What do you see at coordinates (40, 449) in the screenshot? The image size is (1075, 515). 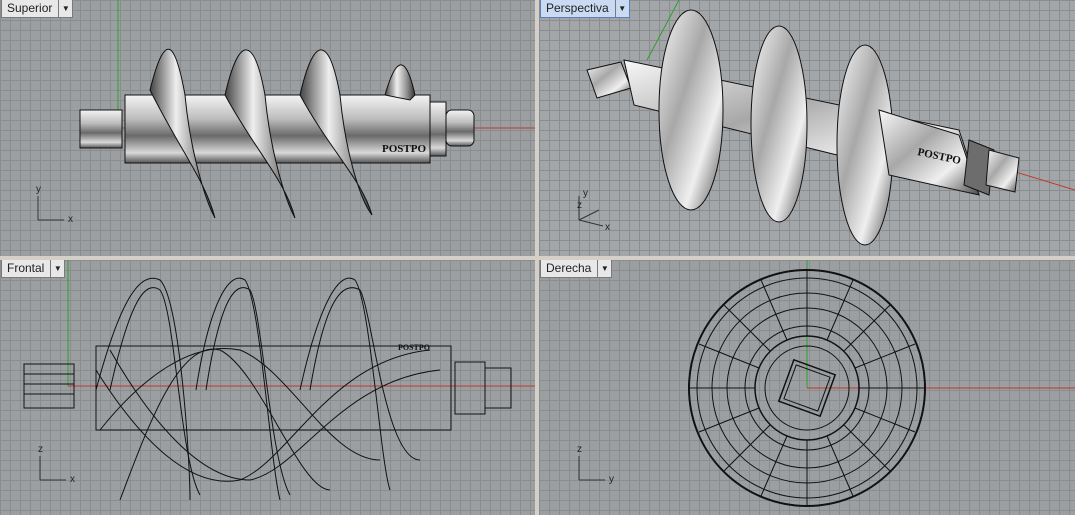 I see `axis-label-v-front: z` at bounding box center [40, 449].